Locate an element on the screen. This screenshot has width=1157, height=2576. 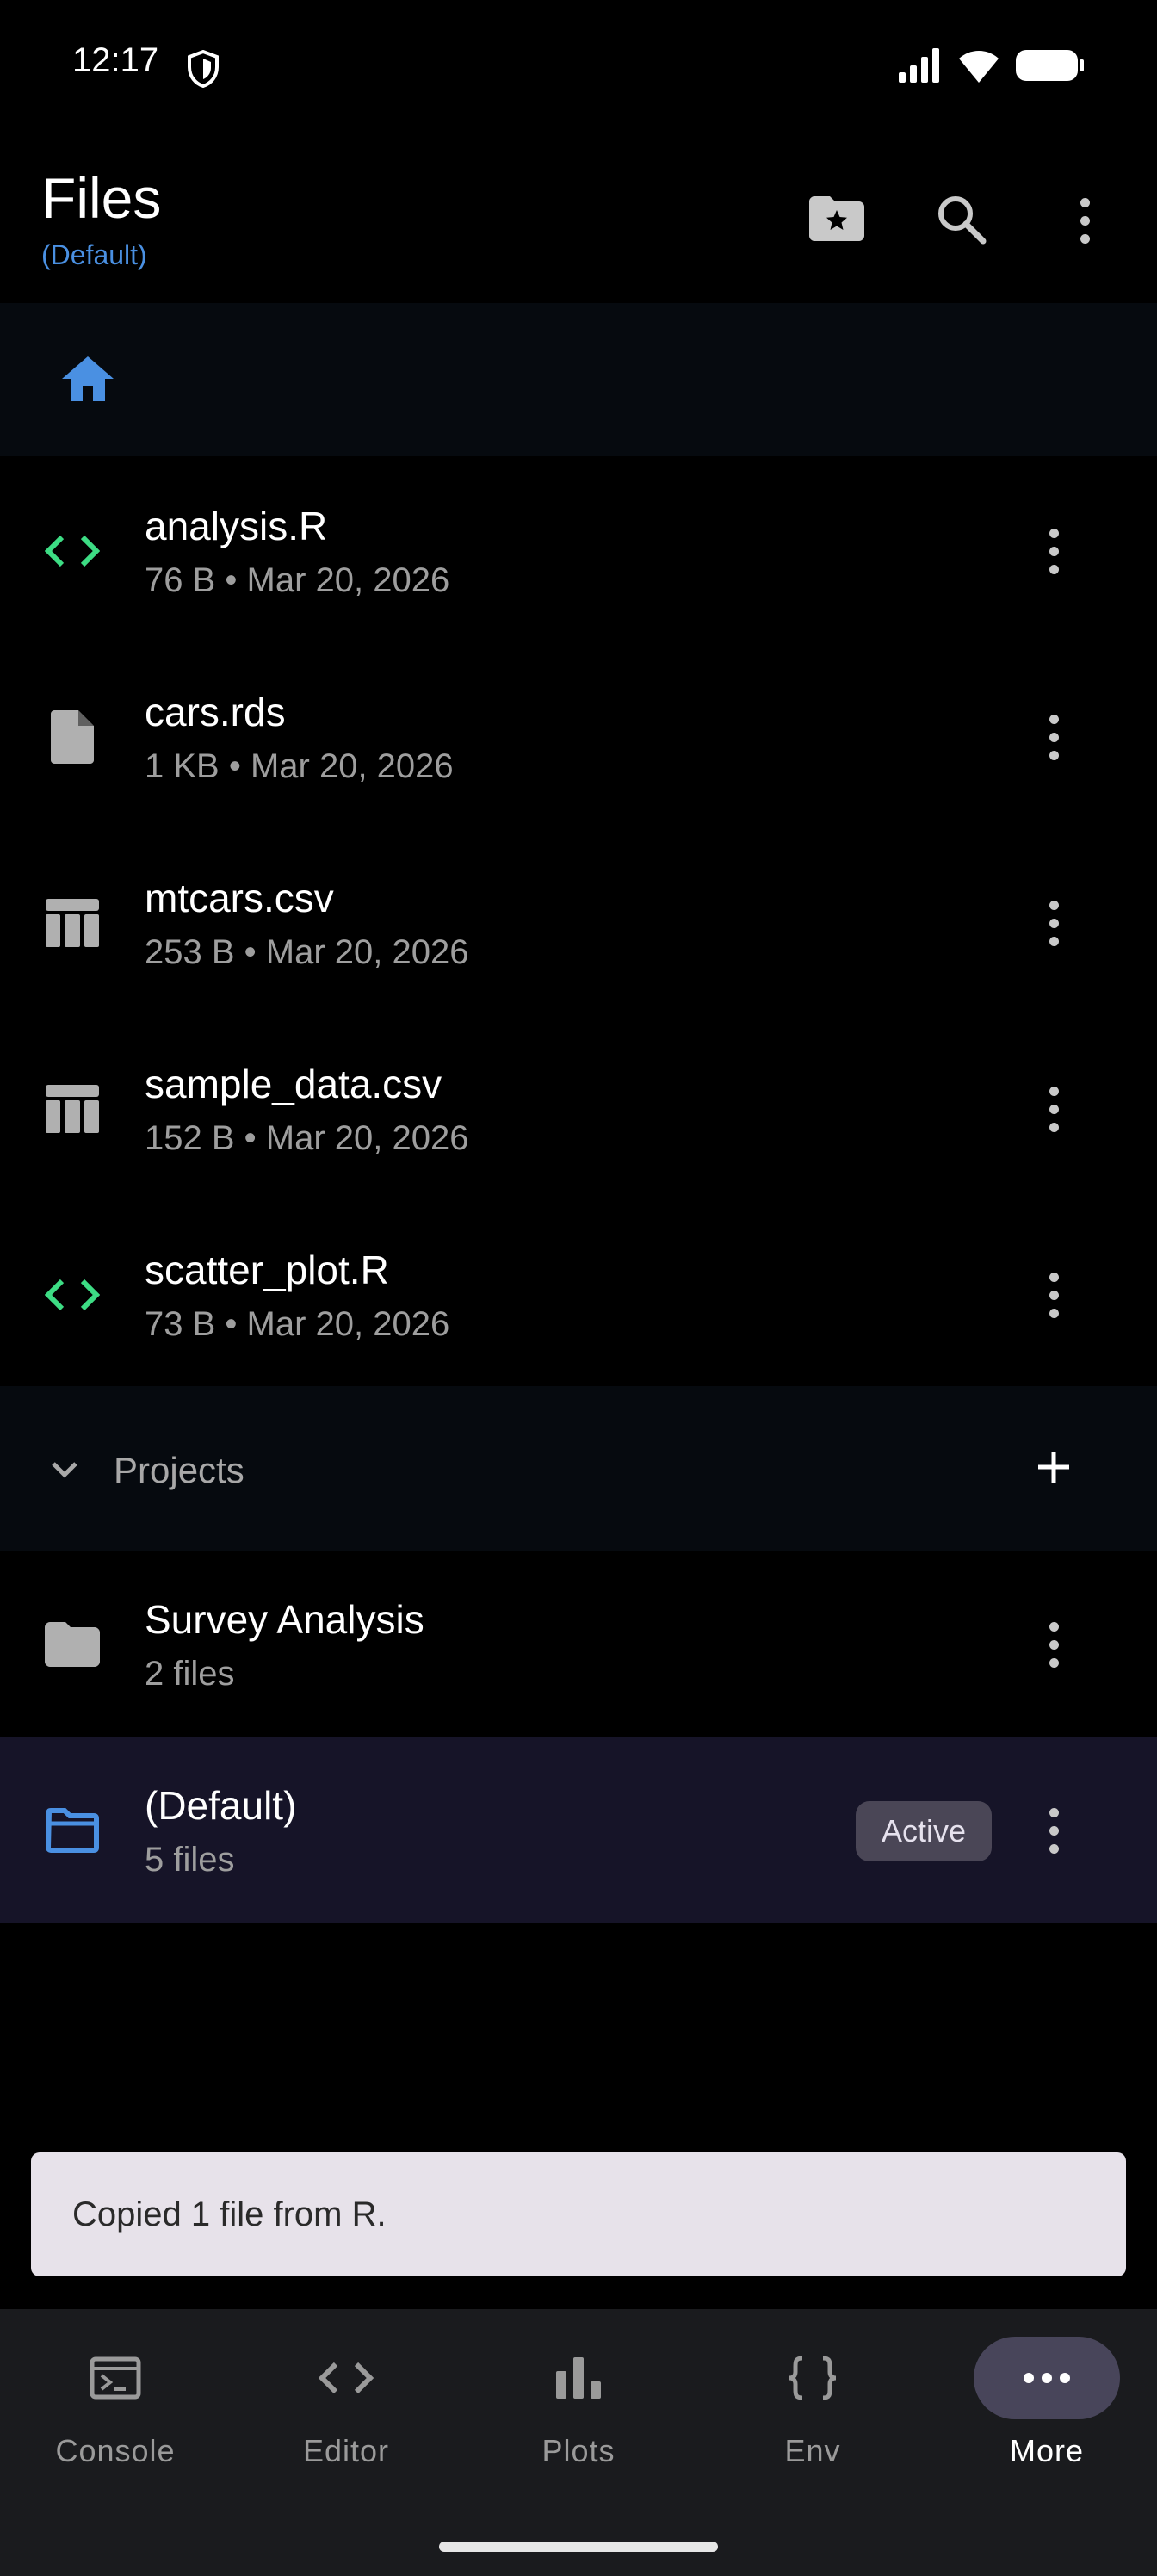
project-name: Survey Analysis is located at coordinates (284, 1619).